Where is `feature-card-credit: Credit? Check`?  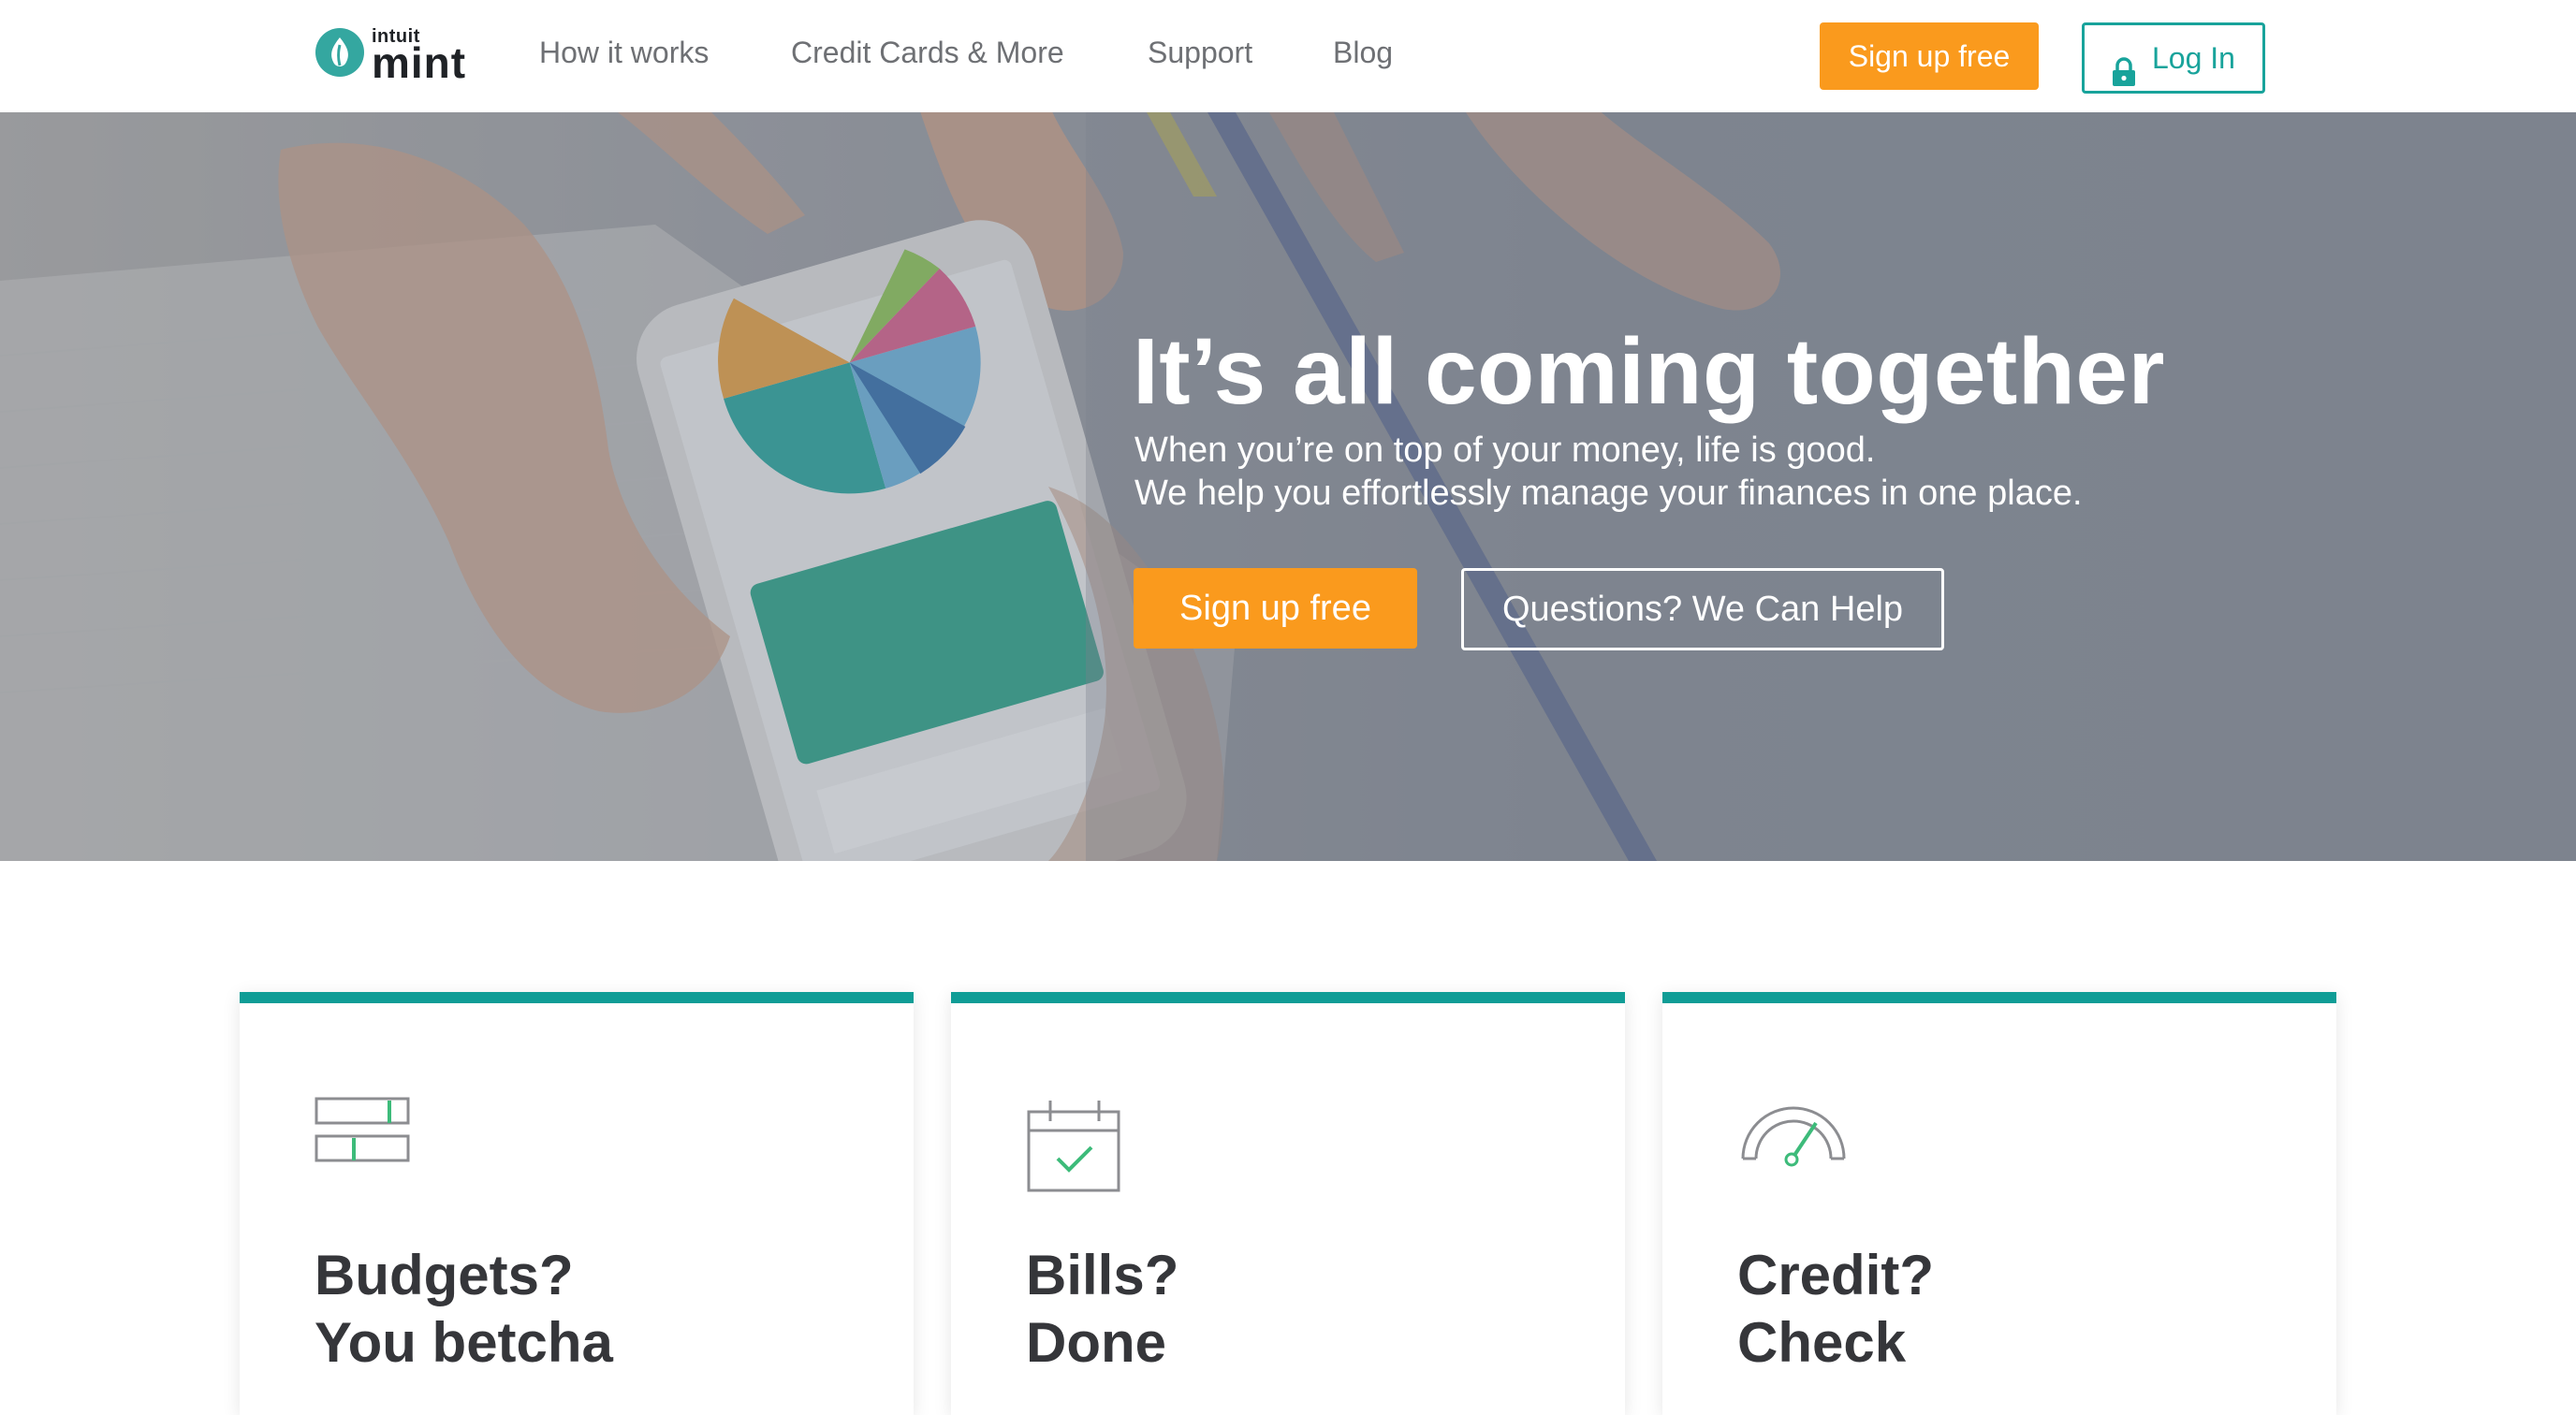
feature-card-credit: Credit? Check is located at coordinates (1999, 1203).